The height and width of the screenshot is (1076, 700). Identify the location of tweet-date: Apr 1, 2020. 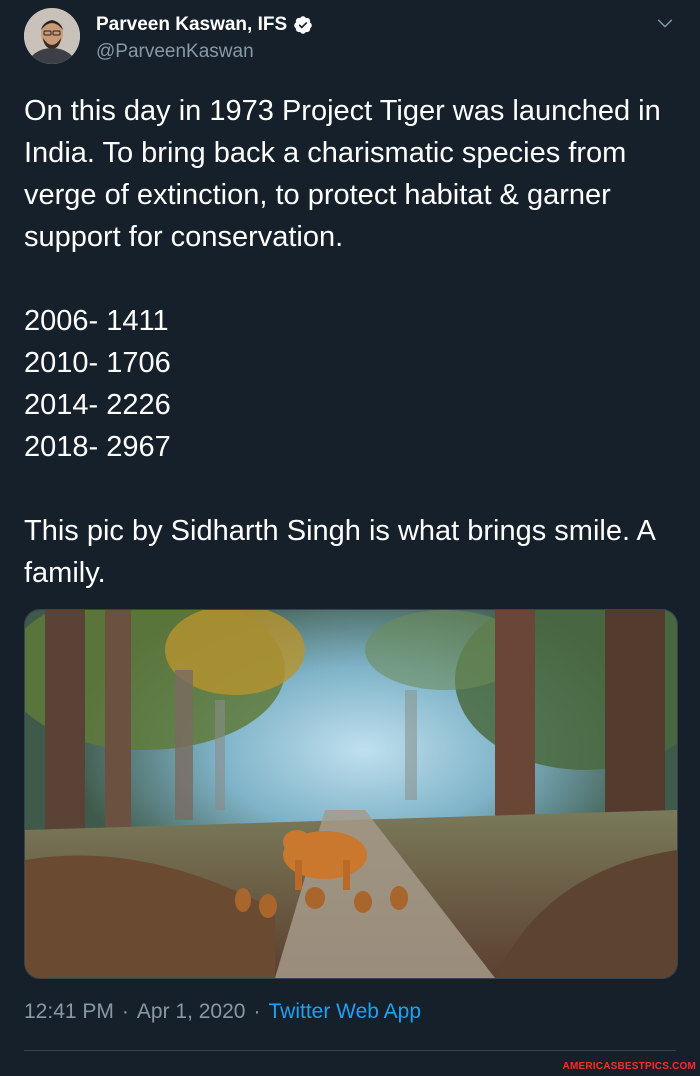
(191, 1012).